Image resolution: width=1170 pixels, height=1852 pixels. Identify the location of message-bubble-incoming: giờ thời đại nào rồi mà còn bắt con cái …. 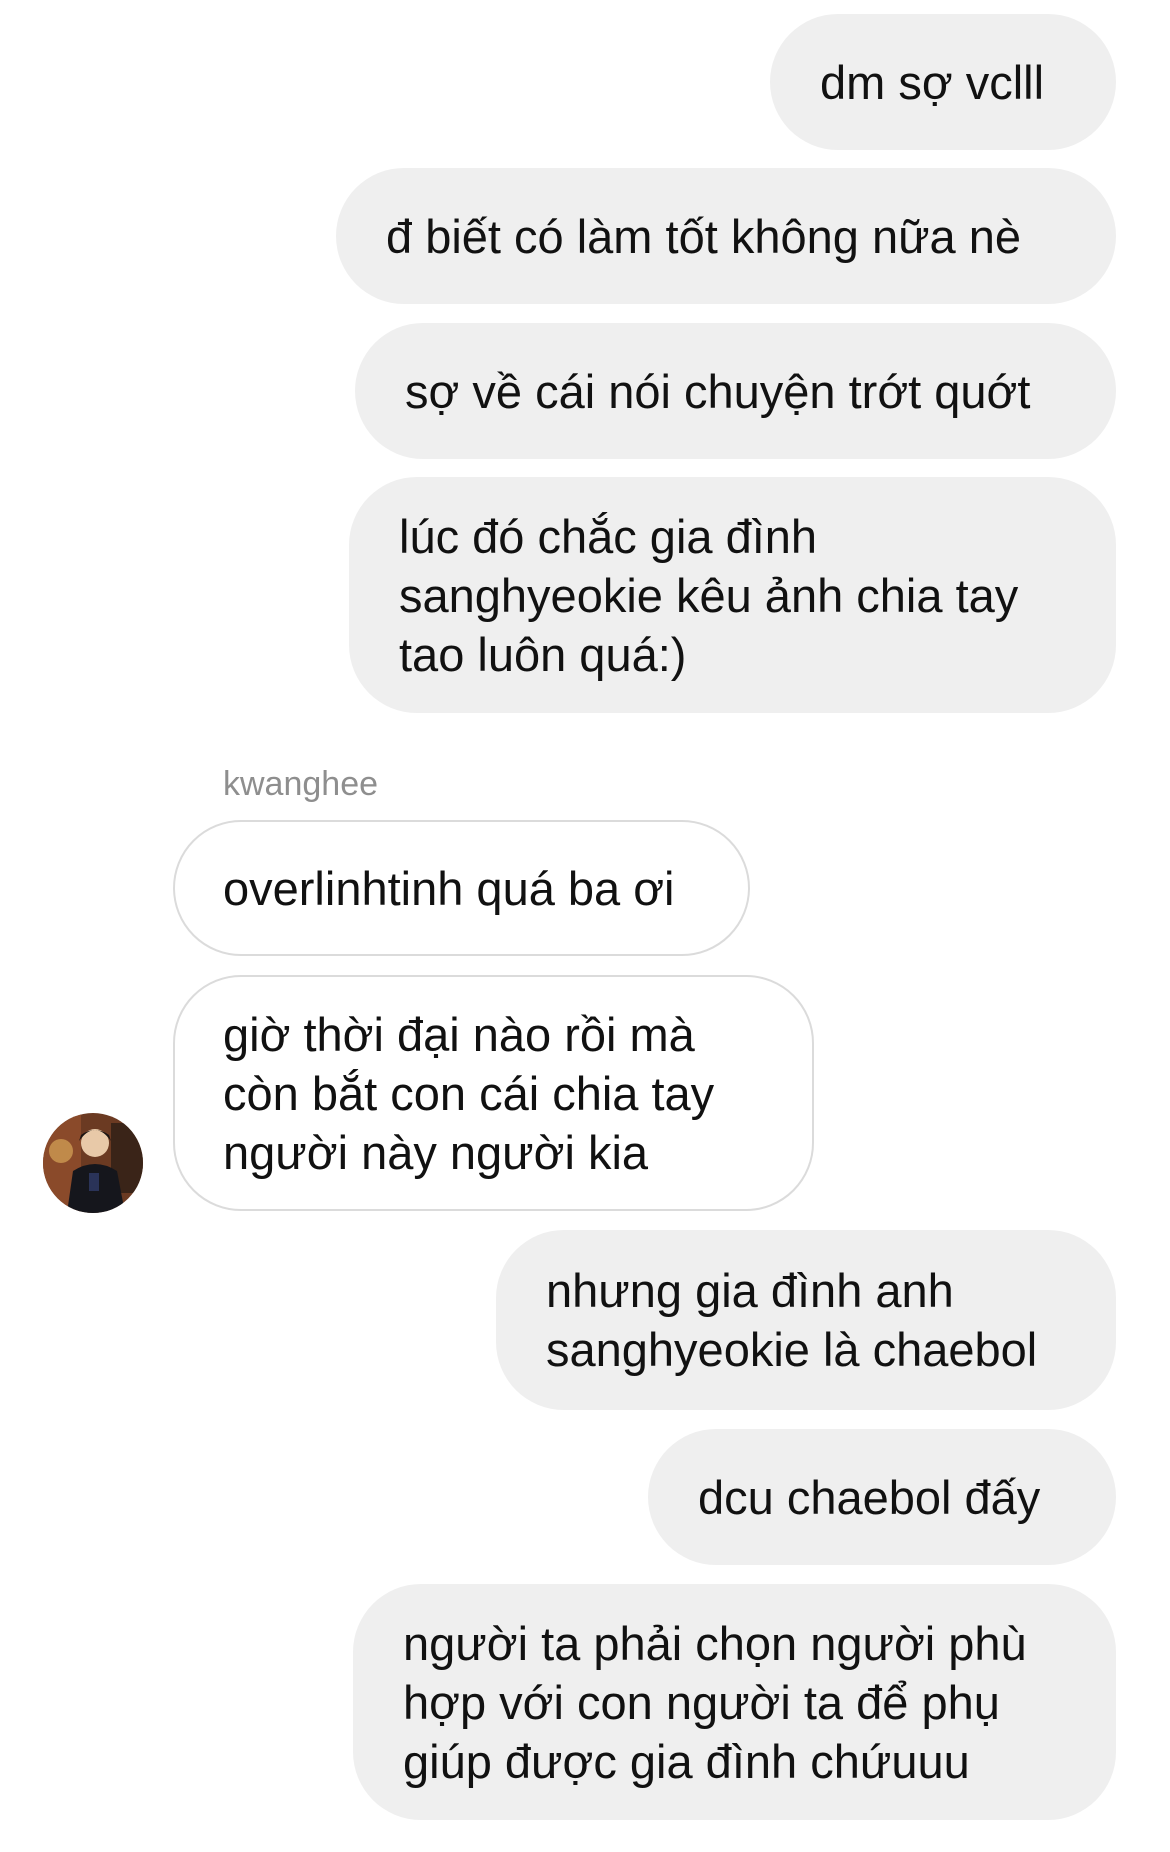
(493, 1093).